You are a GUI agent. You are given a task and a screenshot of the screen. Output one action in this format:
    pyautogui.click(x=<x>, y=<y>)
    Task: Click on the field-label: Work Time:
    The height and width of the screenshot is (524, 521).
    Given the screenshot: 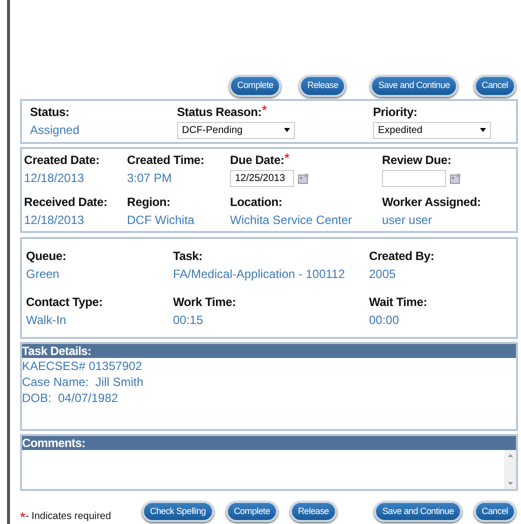 What is the action you would take?
    pyautogui.click(x=204, y=303)
    